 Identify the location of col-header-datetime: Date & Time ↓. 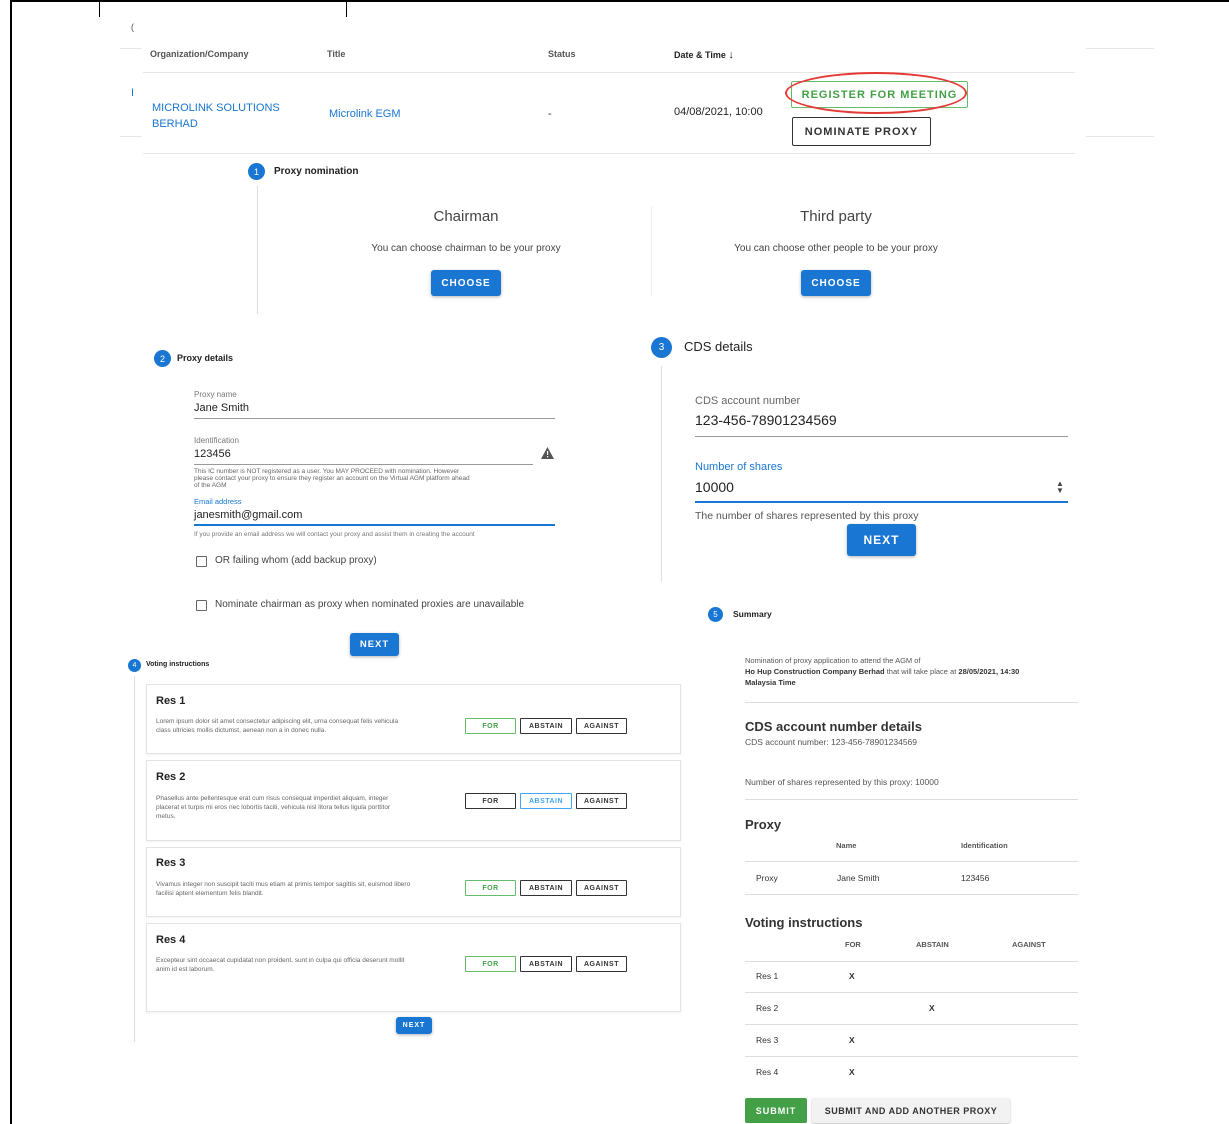
(704, 55).